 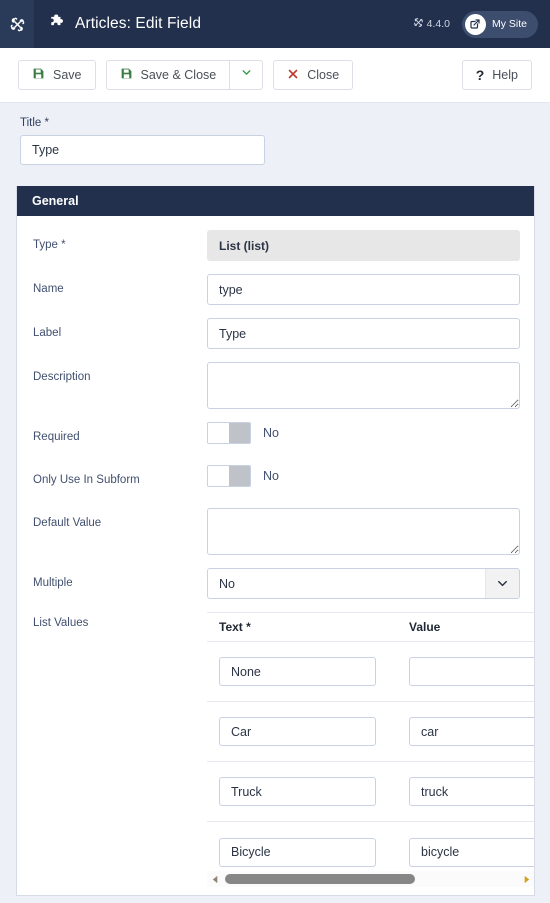 I want to click on field-row-multiple: Multiple No, so click(x=275, y=583).